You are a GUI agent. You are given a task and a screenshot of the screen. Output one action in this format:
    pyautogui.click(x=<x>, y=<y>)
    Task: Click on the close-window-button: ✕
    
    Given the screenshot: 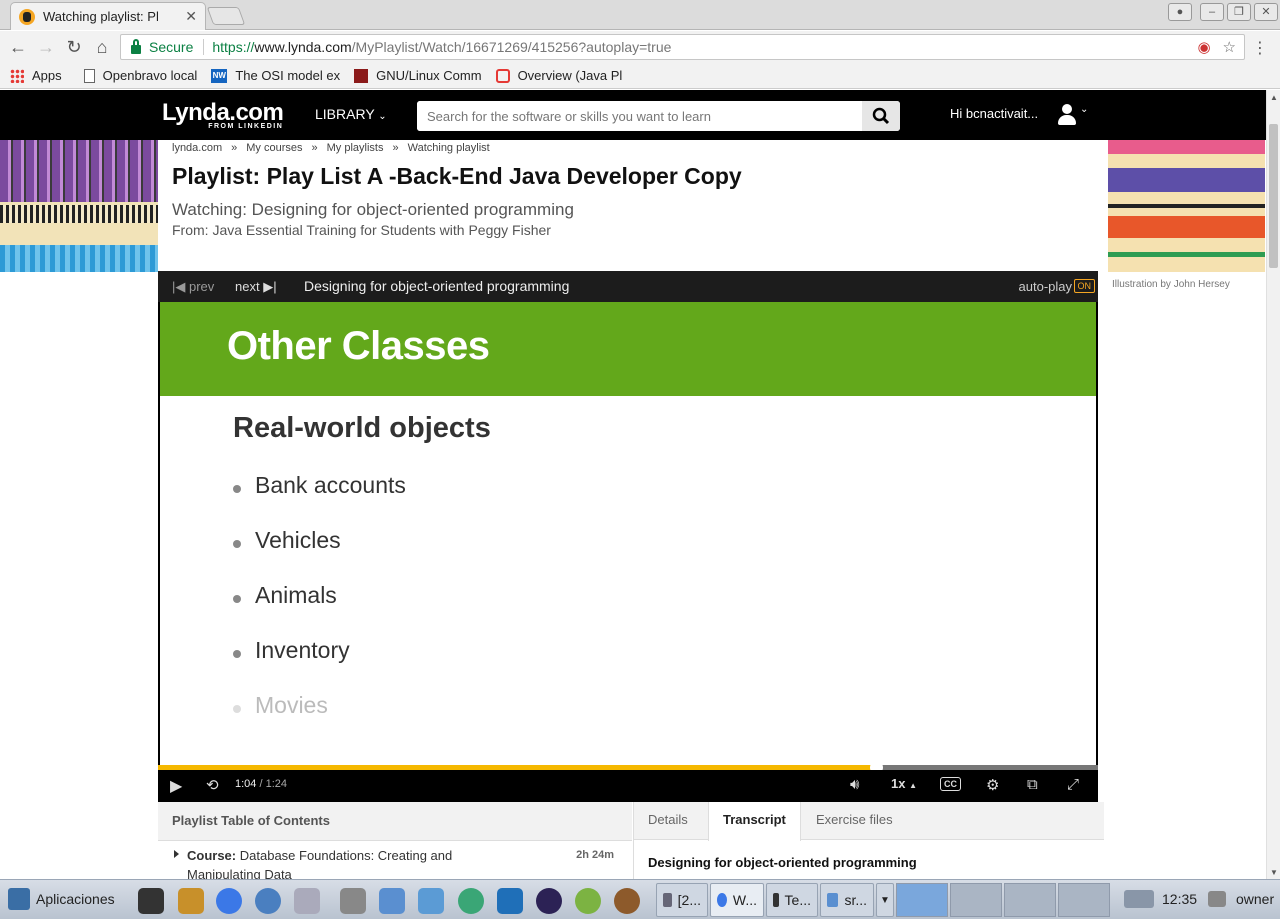 What is the action you would take?
    pyautogui.click(x=1266, y=12)
    